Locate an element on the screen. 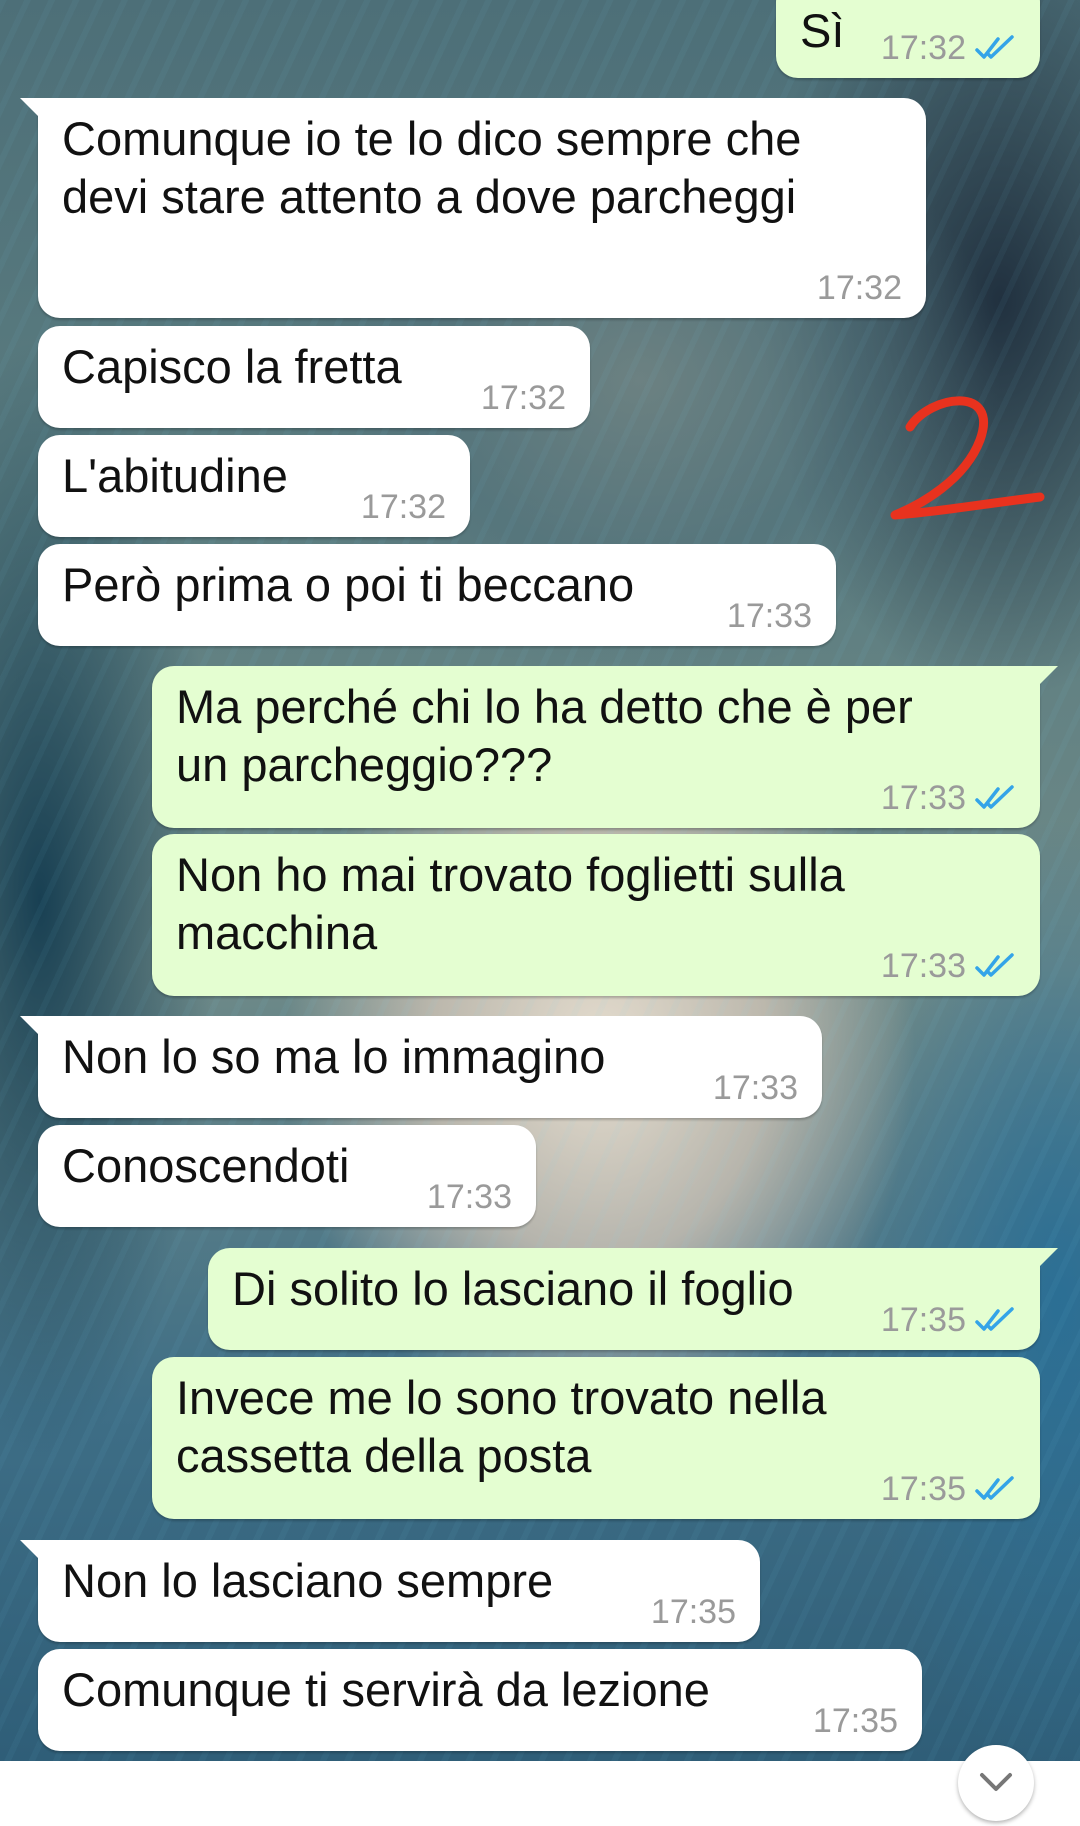 The height and width of the screenshot is (1826, 1080). message-incoming: Non lo so ma lo immagino 17:33 is located at coordinates (421, 1067).